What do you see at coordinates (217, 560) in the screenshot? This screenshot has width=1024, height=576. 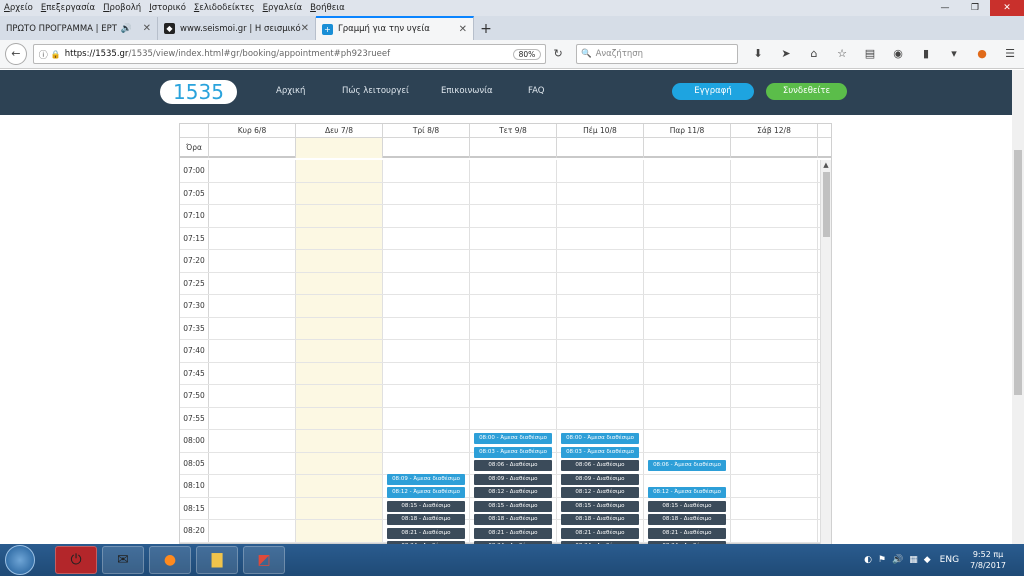 I see `explorer-icon: ▇` at bounding box center [217, 560].